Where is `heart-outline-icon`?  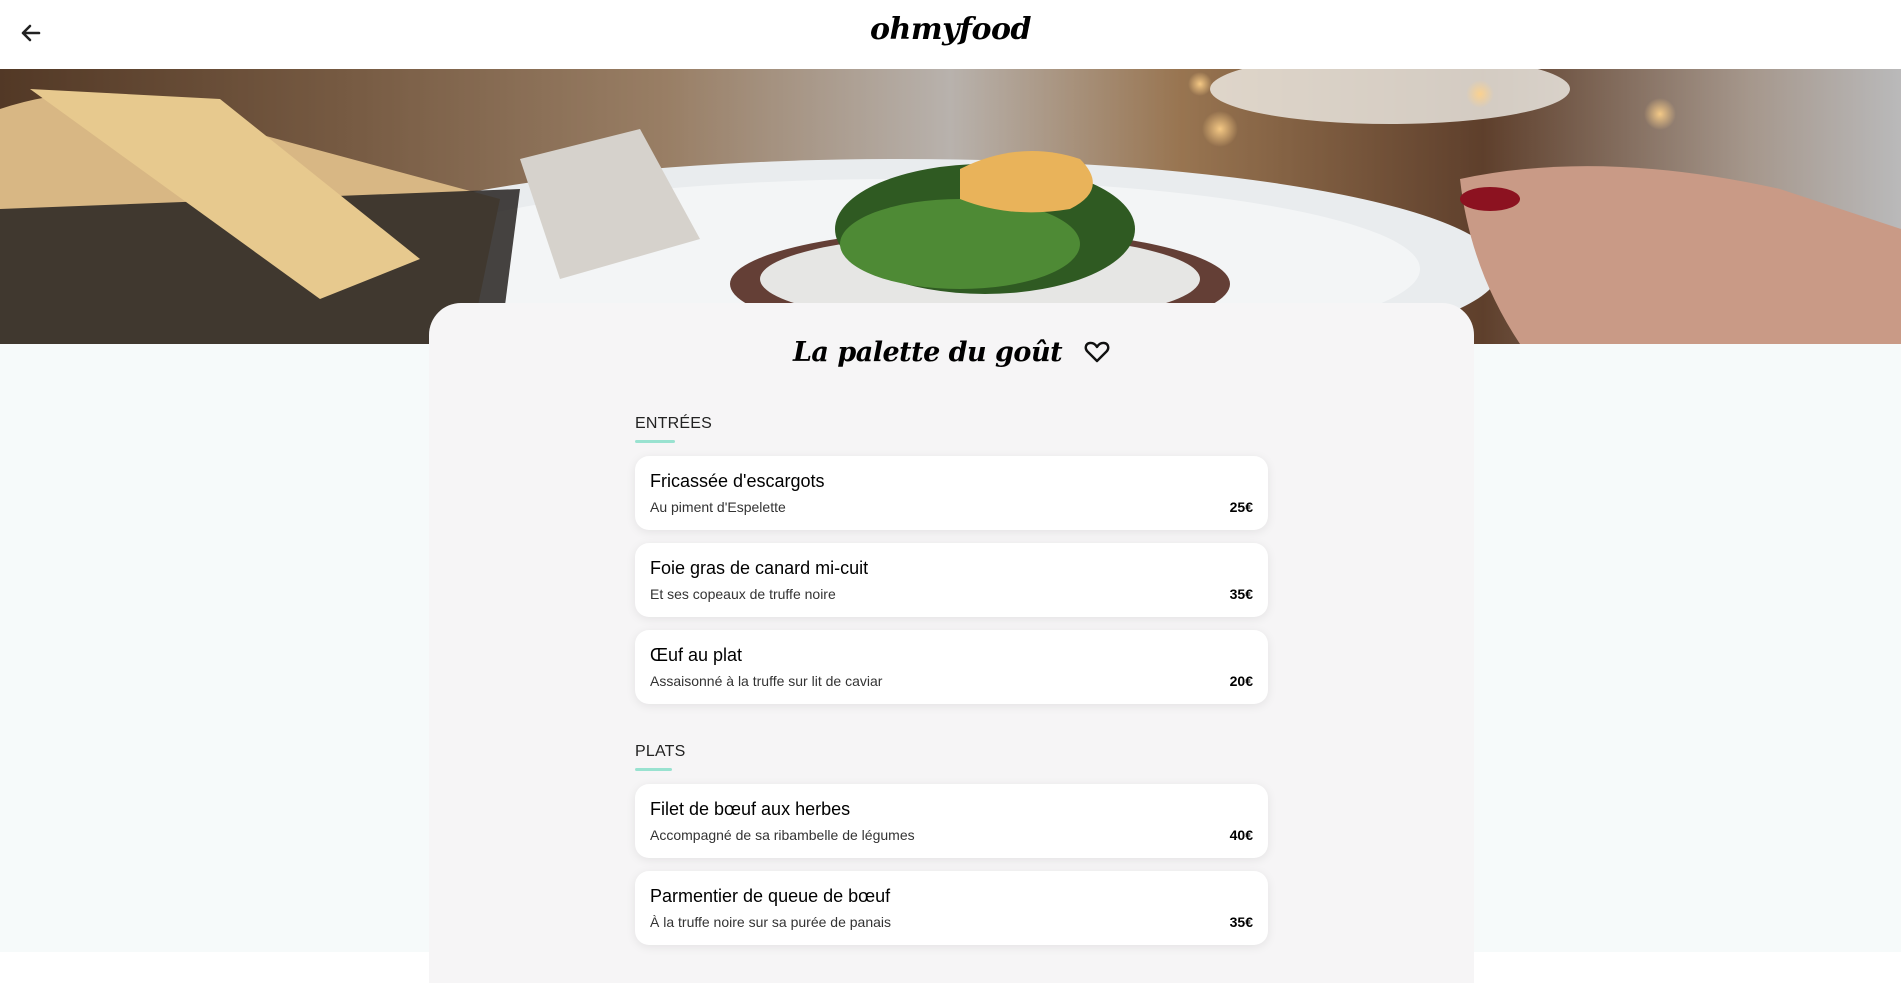
heart-outline-icon is located at coordinates (1097, 351).